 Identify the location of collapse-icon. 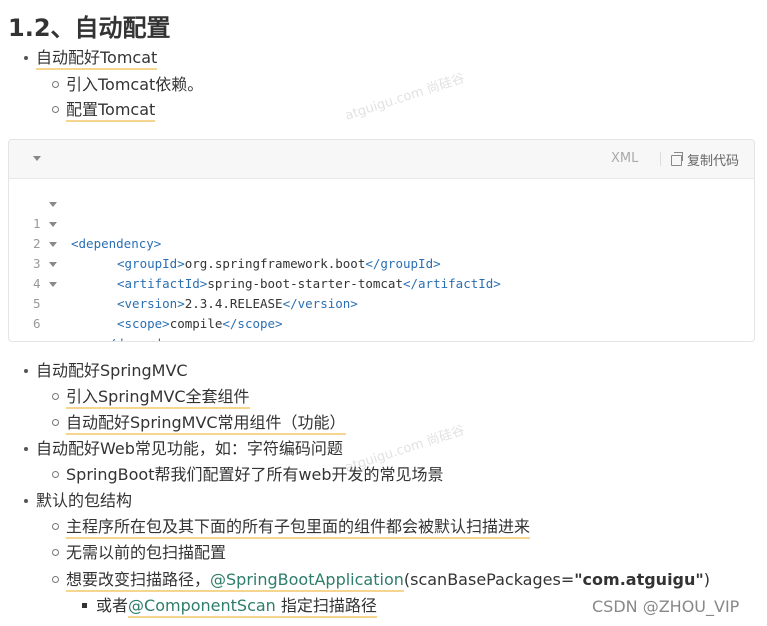
(37, 158).